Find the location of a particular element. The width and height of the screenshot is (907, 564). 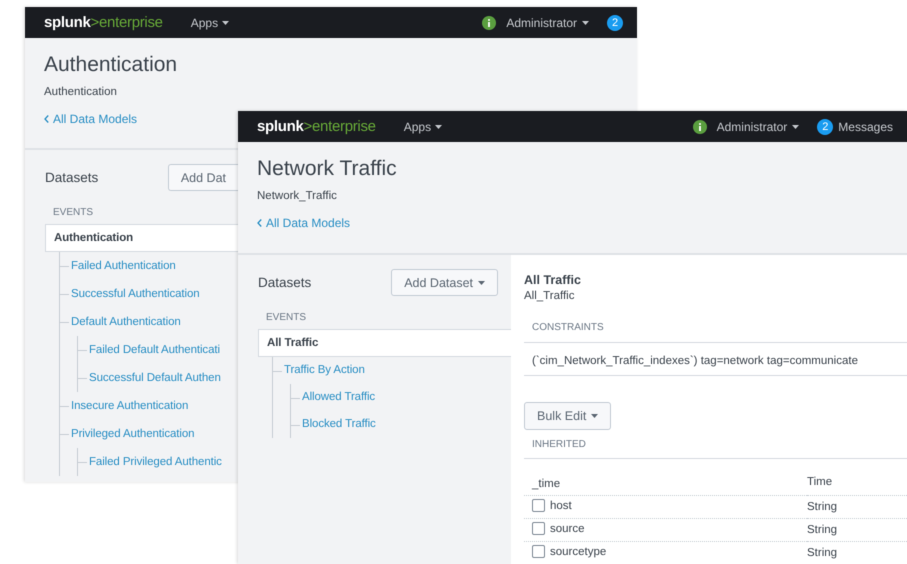

field-name: host is located at coordinates (561, 506).